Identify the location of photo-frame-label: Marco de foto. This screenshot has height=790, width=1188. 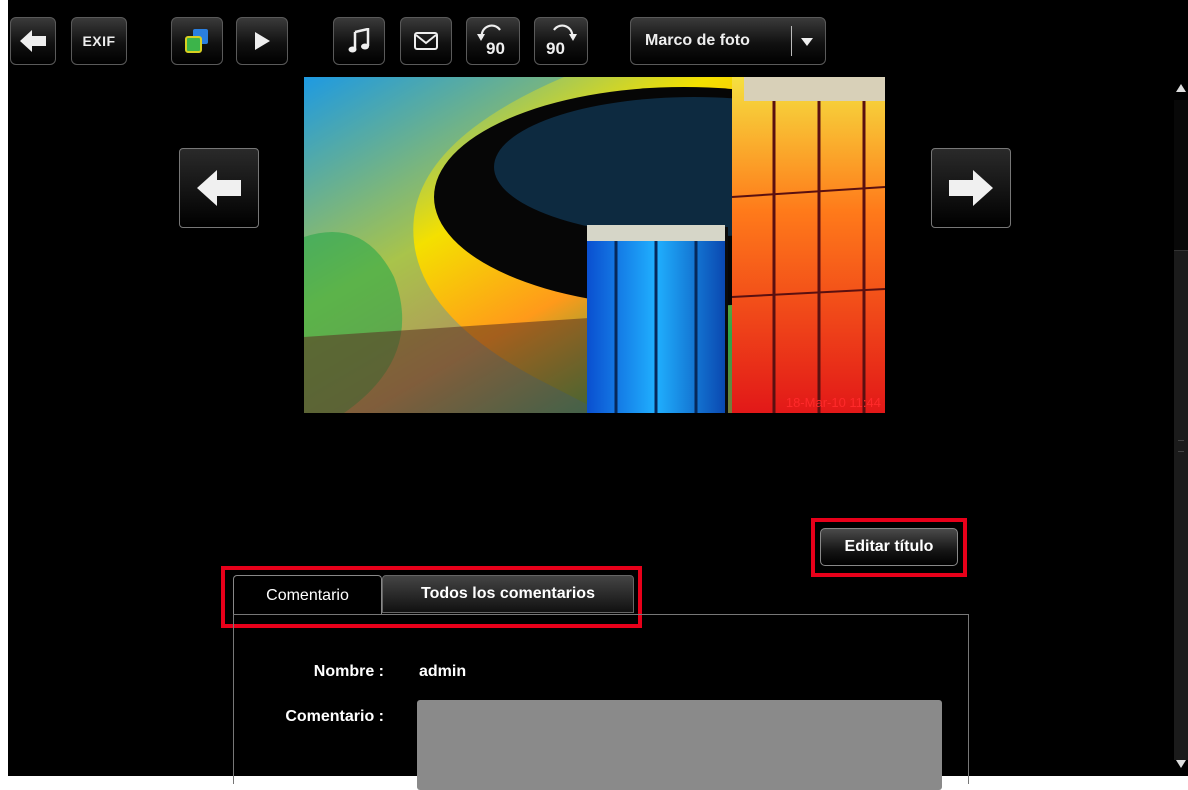
(697, 40).